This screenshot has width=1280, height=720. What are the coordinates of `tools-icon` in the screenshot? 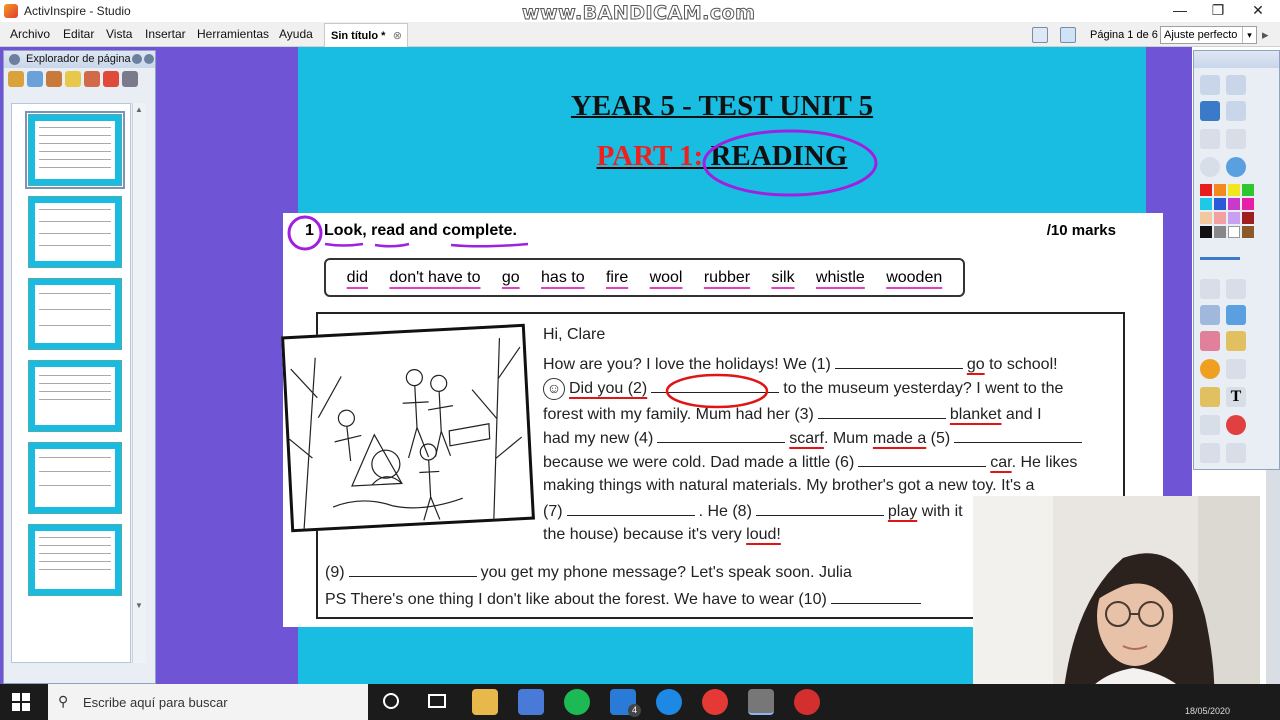 It's located at (1236, 289).